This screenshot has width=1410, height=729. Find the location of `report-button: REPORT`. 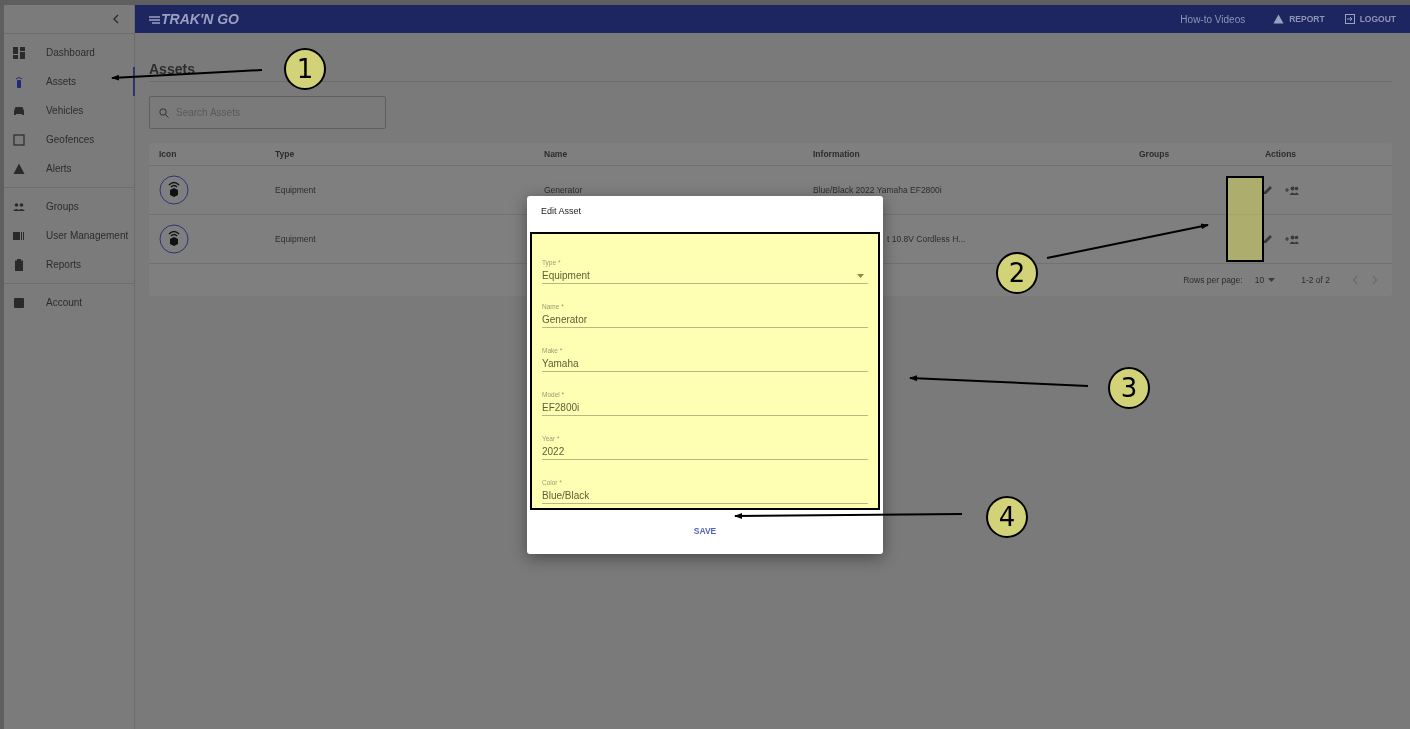

report-button: REPORT is located at coordinates (1299, 19).